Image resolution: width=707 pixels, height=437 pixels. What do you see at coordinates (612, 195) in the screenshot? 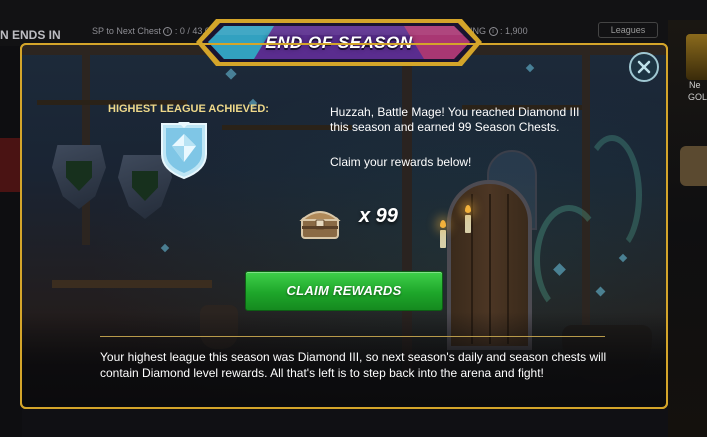
I see `magic-smoke` at bounding box center [612, 195].